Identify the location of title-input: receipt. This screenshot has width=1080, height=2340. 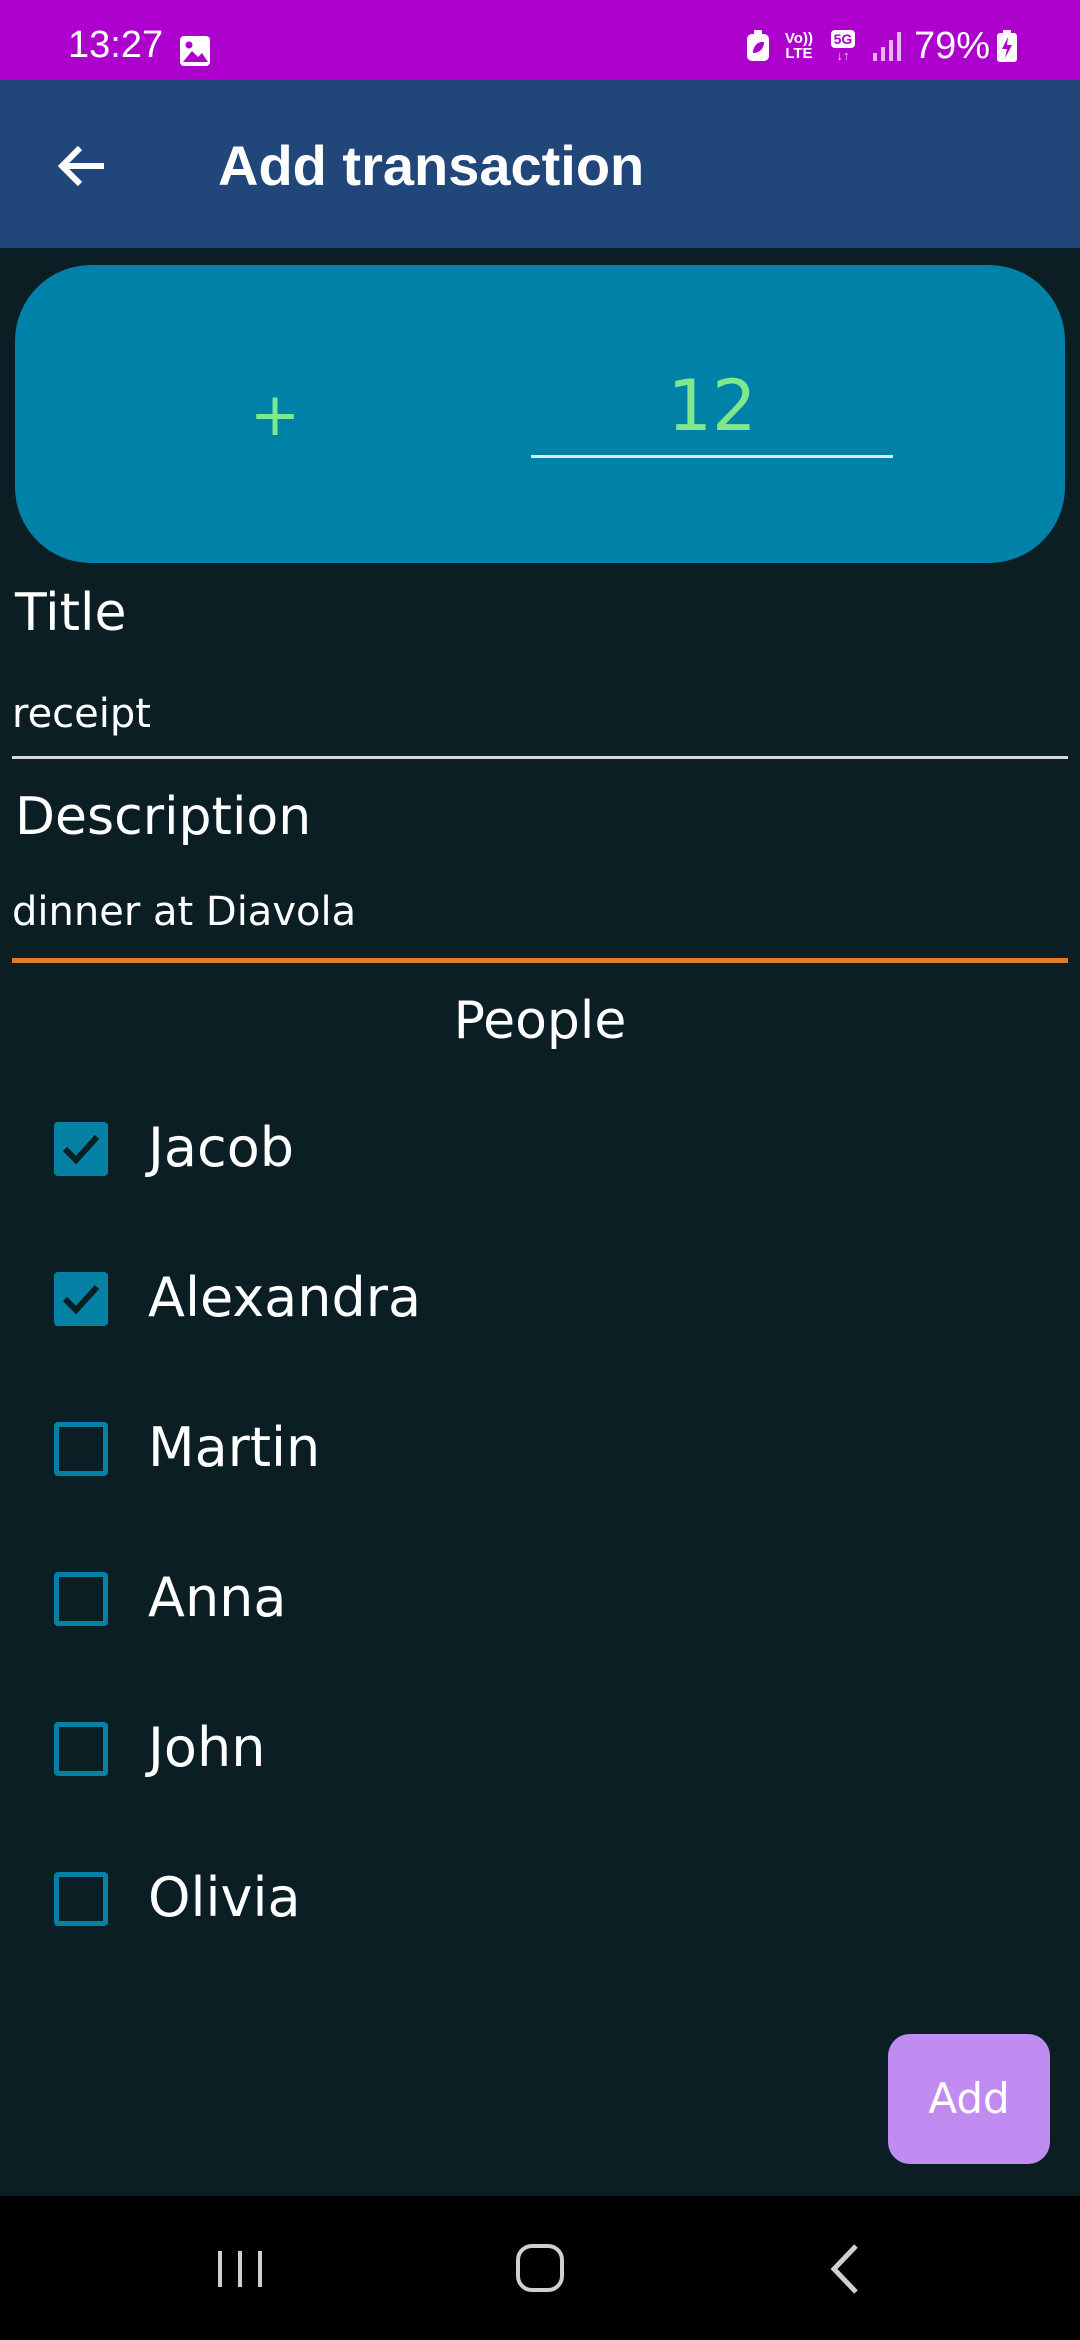
(540, 714).